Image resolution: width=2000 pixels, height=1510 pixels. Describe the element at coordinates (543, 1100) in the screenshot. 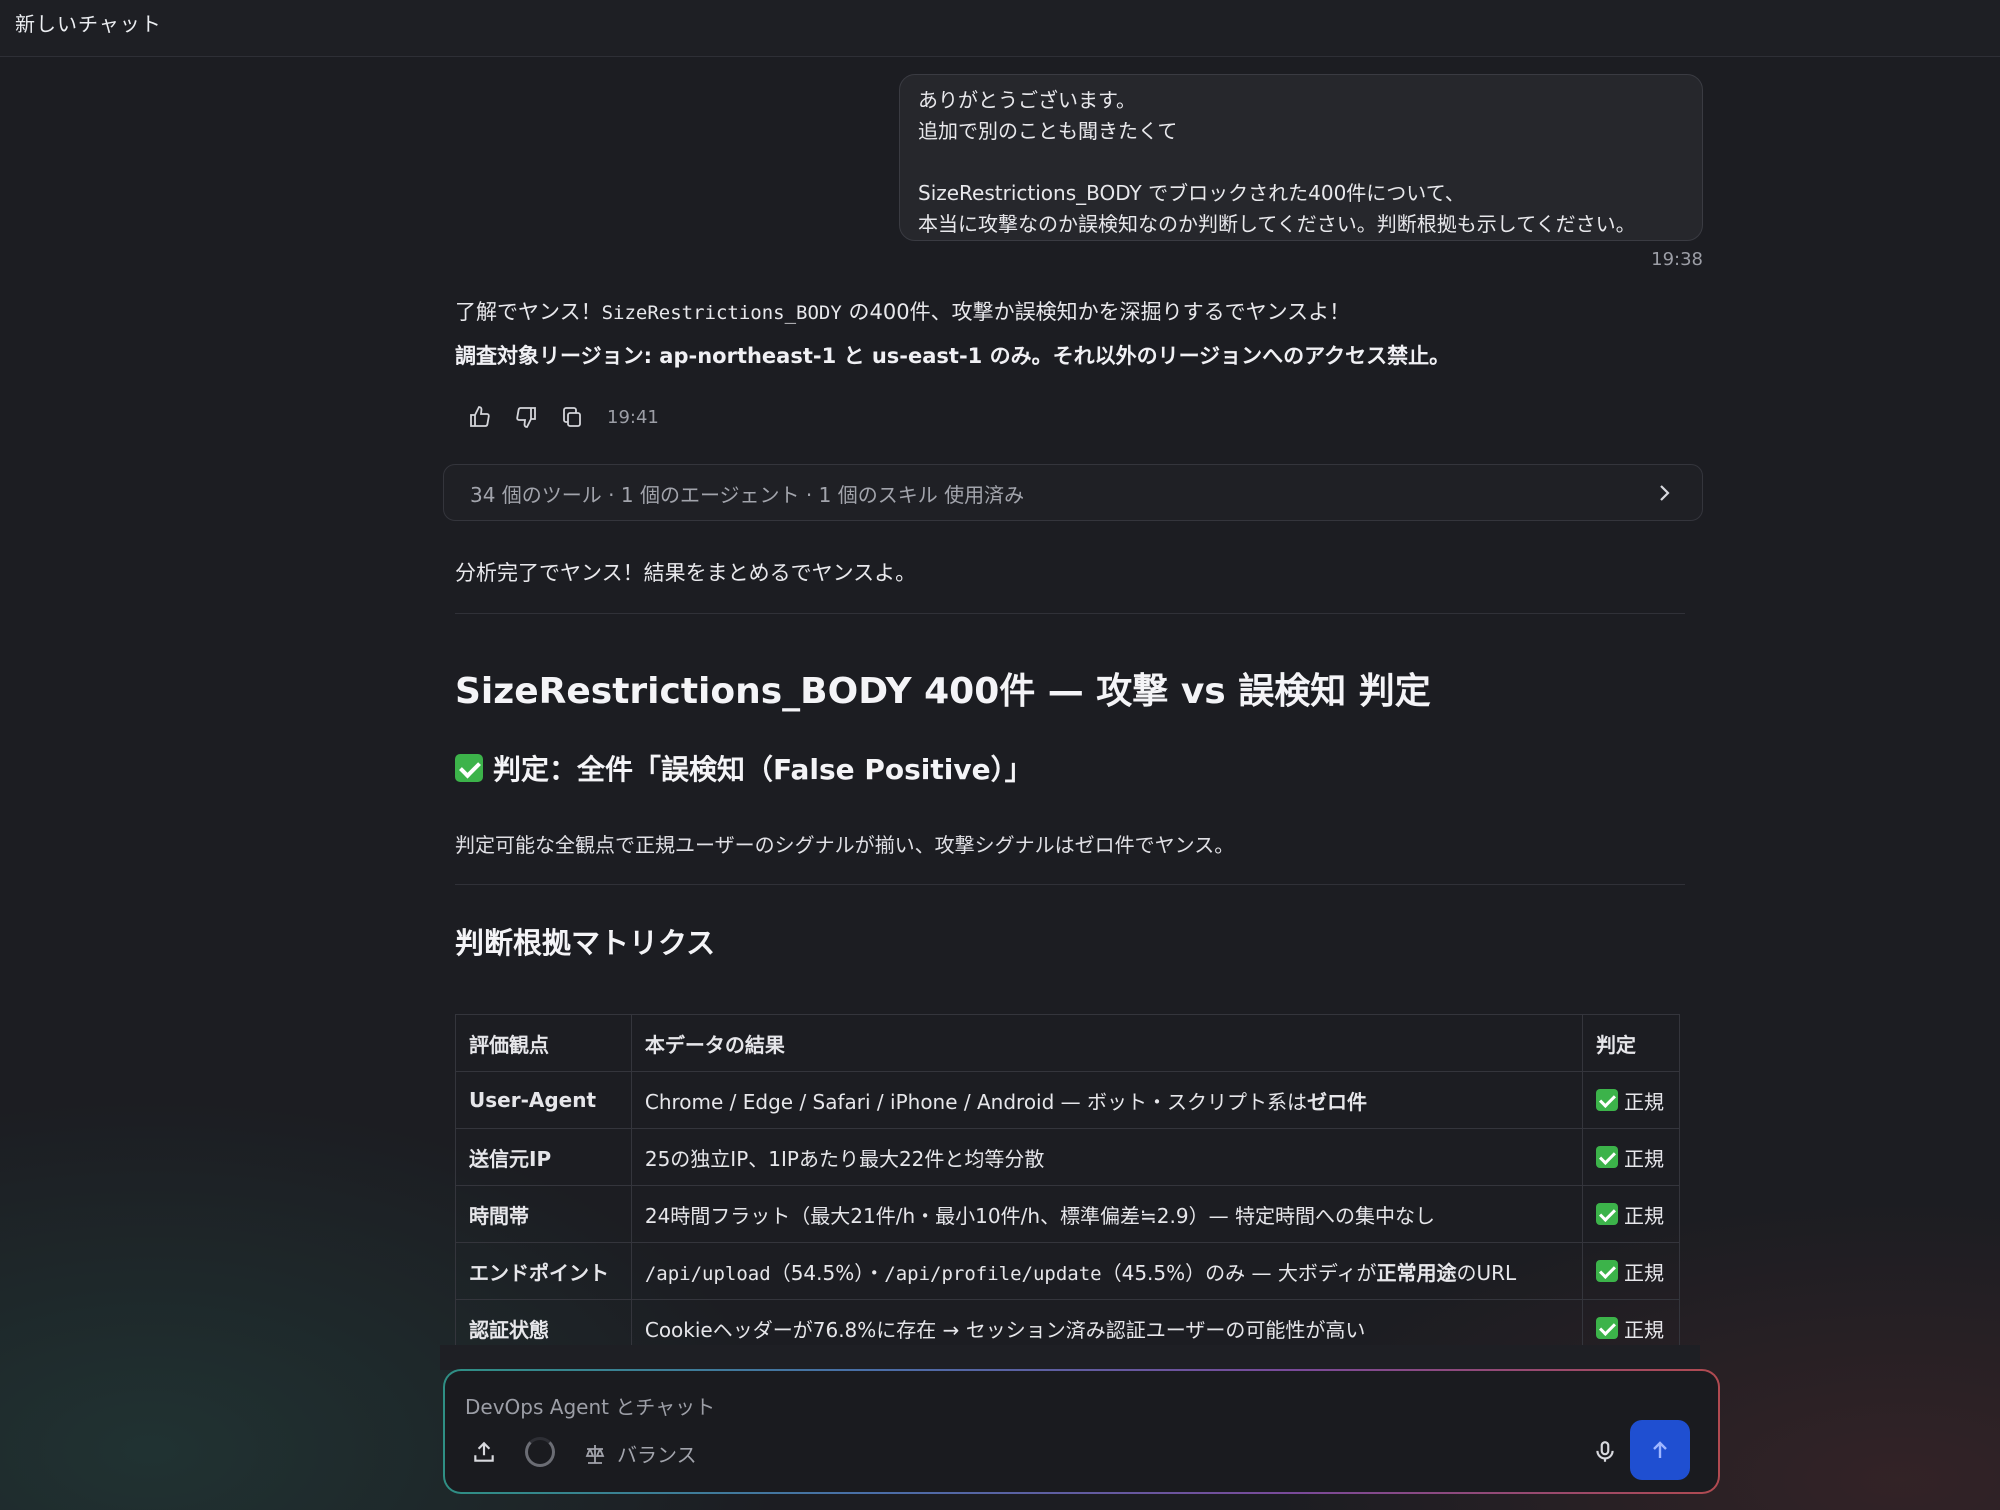

I see `row-key: User-Agent` at that location.